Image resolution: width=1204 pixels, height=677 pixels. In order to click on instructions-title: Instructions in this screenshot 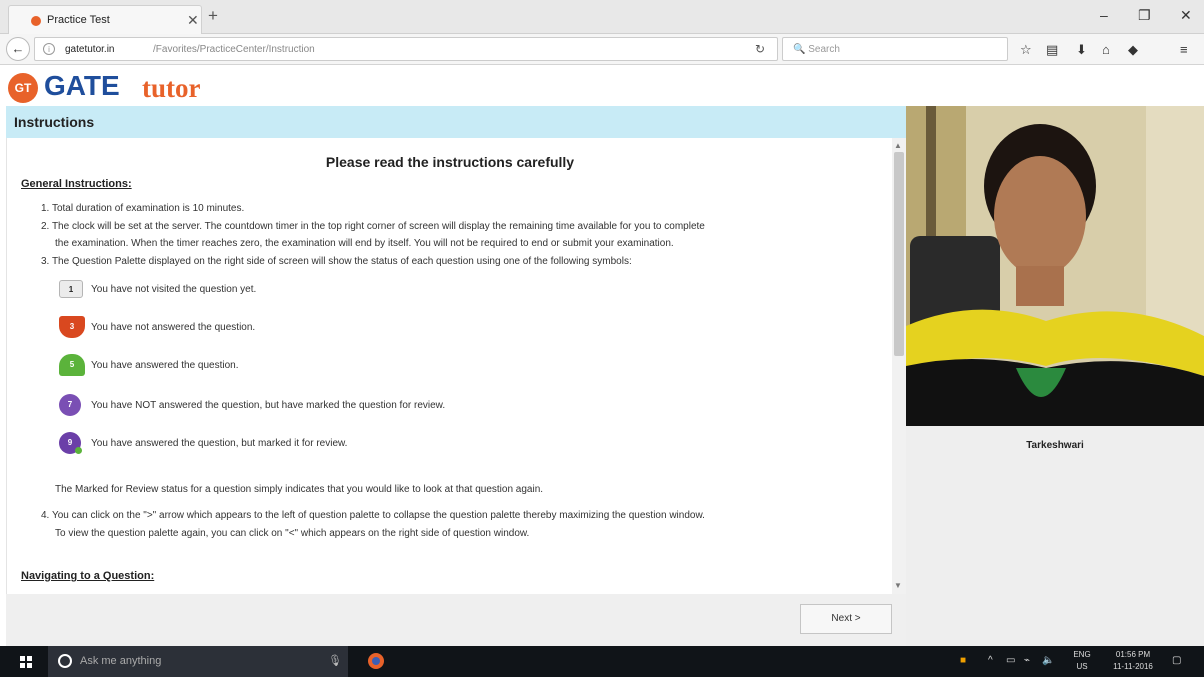, I will do `click(54, 122)`.